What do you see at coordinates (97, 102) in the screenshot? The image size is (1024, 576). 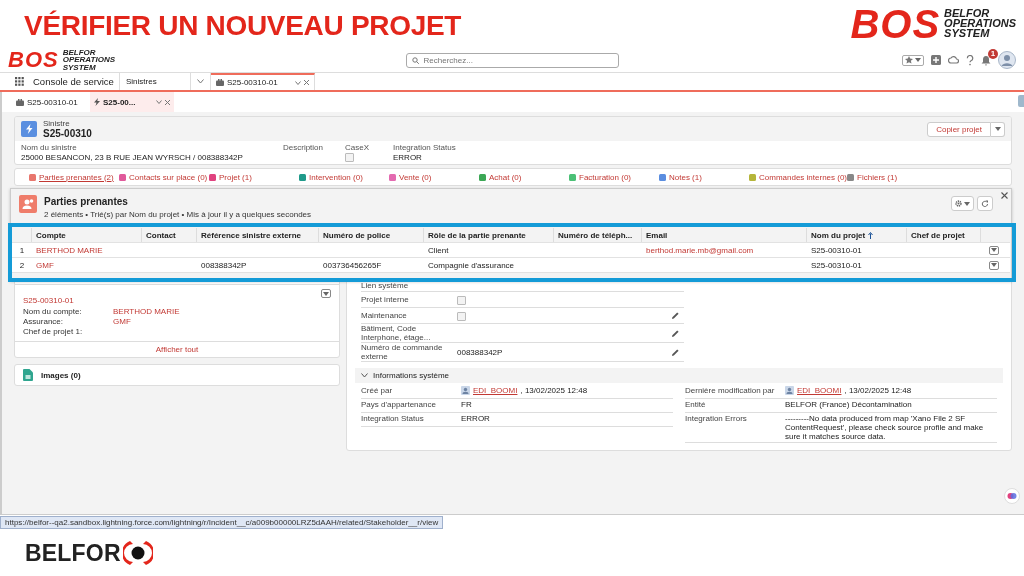 I see `lightning-icon` at bounding box center [97, 102].